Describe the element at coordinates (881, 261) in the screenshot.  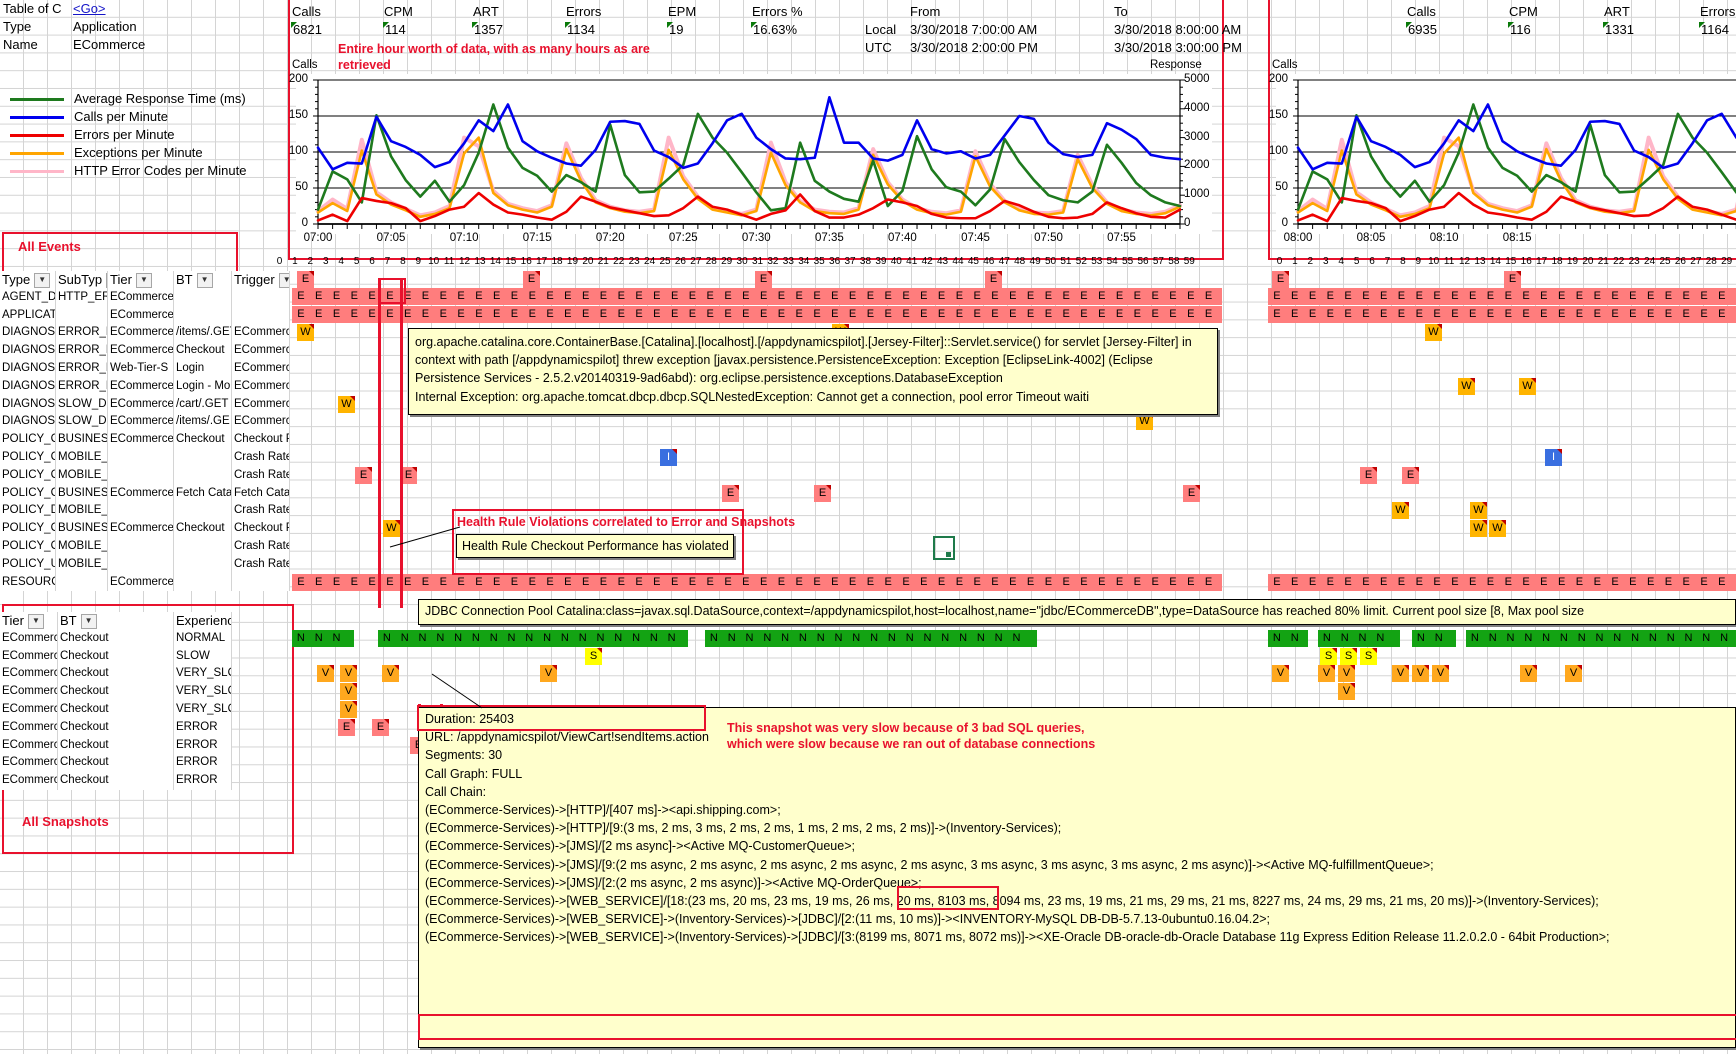
I see `ruler-index: 39` at that location.